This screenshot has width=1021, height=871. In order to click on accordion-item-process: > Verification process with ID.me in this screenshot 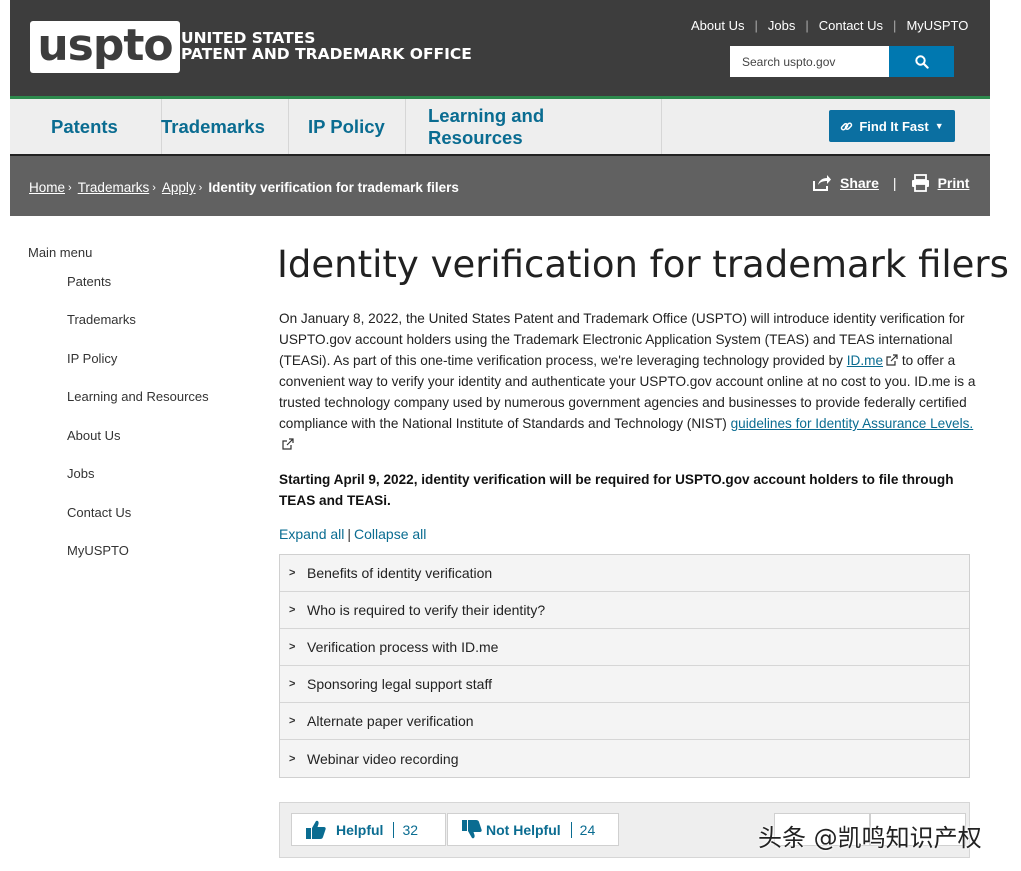, I will do `click(624, 647)`.